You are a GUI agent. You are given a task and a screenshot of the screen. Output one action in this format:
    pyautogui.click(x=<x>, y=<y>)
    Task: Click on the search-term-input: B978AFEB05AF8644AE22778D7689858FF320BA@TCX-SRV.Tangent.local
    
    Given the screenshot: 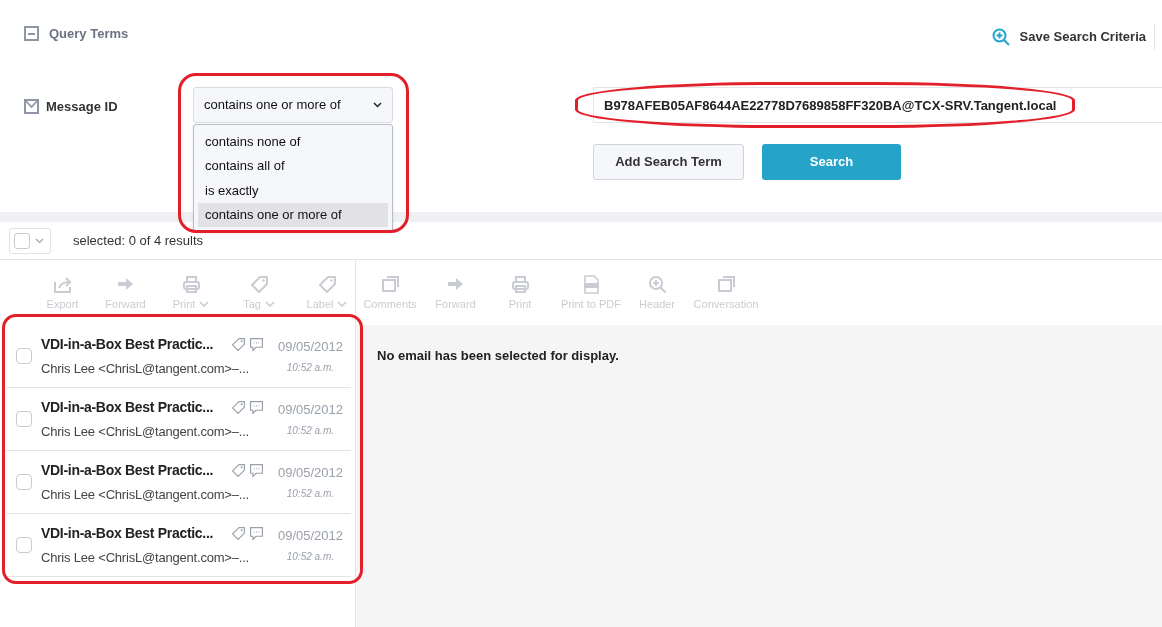 What is the action you would take?
    pyautogui.click(x=877, y=105)
    